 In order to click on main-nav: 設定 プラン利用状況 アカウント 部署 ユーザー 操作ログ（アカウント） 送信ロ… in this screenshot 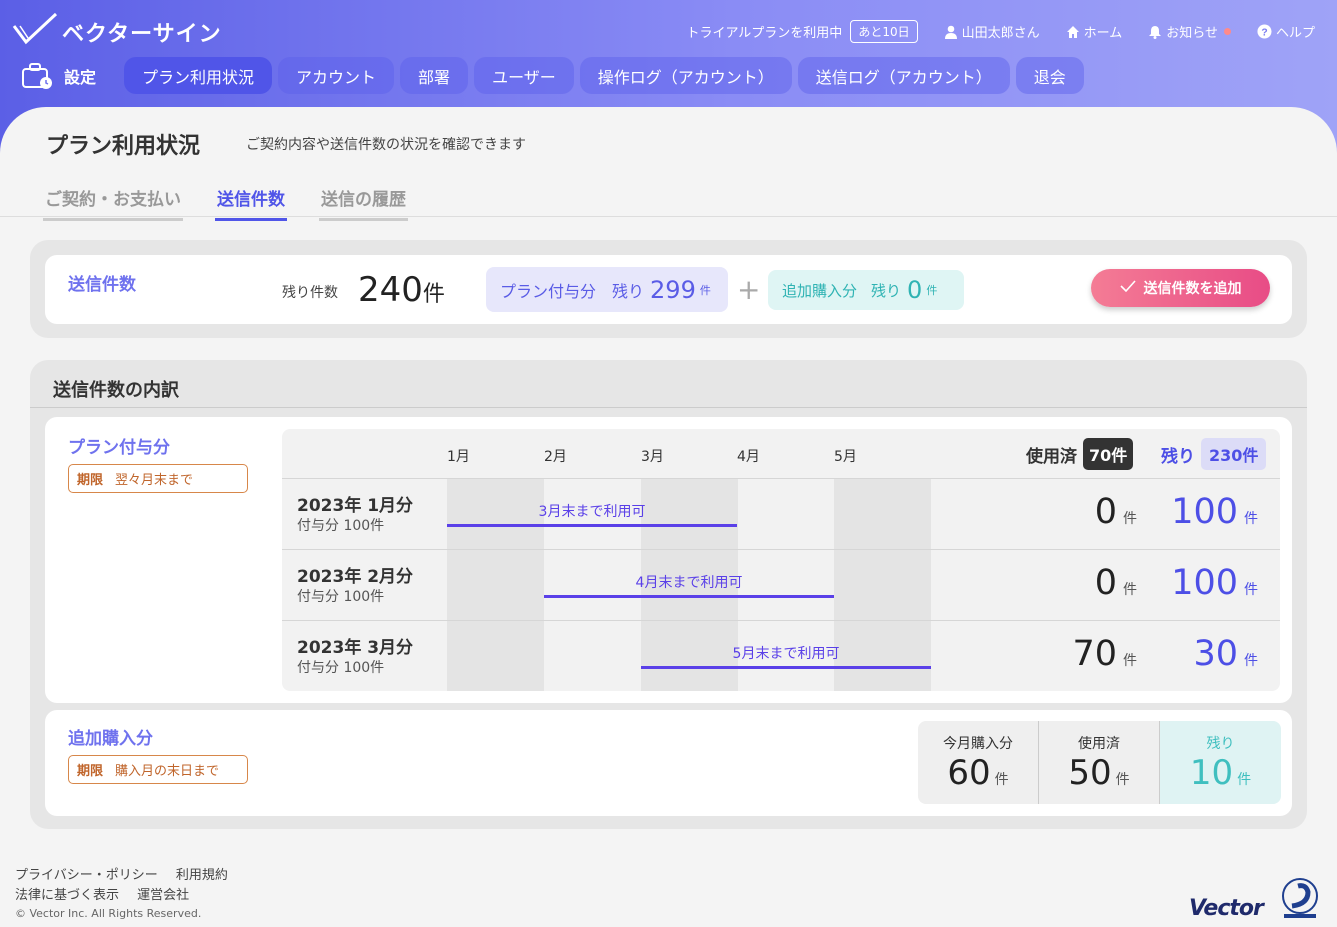, I will do `click(555, 75)`.